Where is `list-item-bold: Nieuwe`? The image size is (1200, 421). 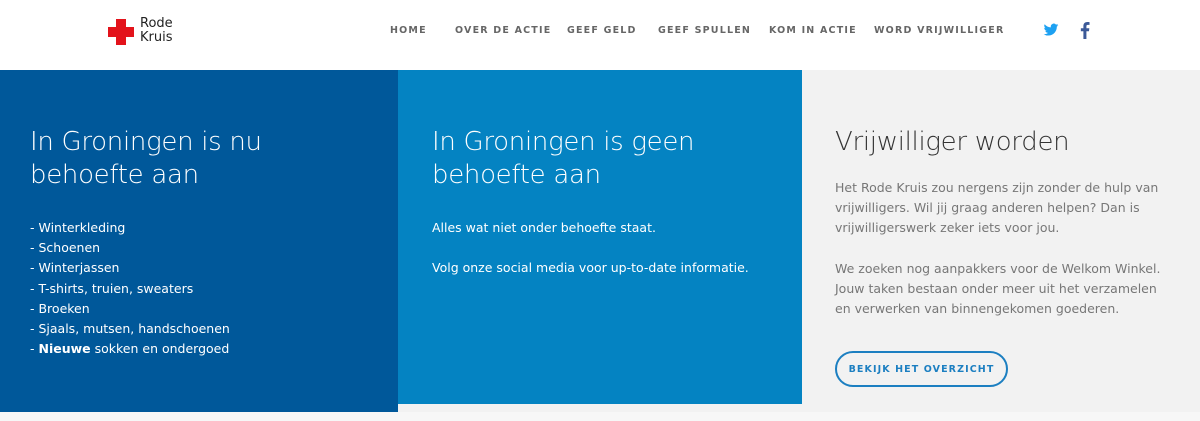
list-item-bold: Nieuwe is located at coordinates (64, 349).